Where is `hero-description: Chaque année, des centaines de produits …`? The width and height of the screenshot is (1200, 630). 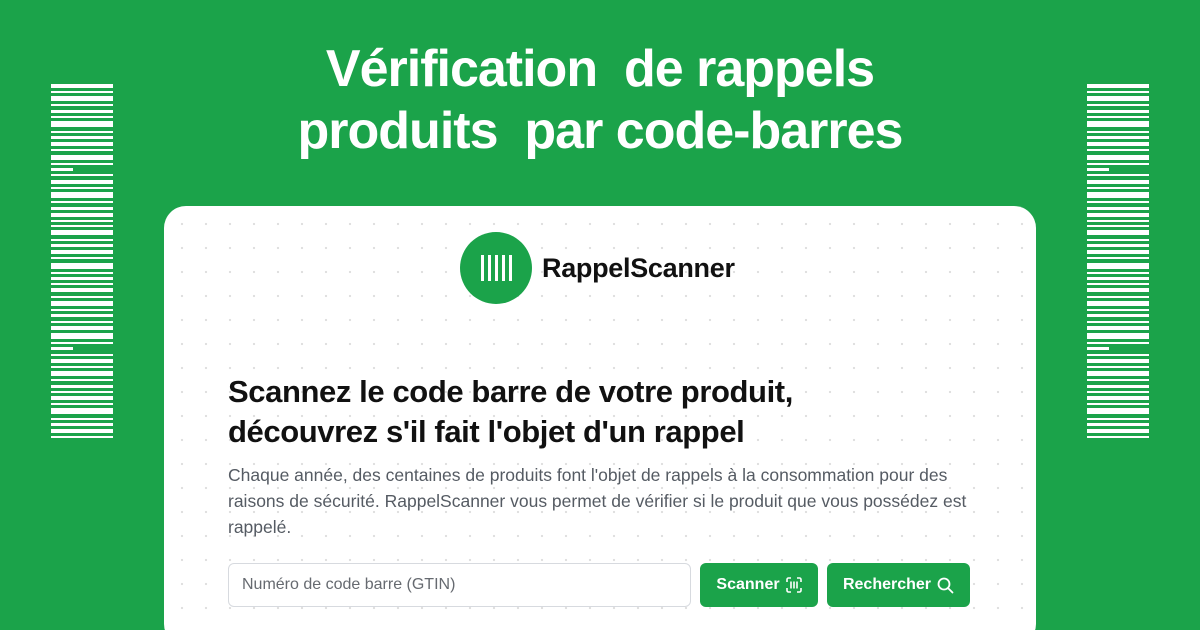
hero-description: Chaque année, des centaines de produits … is located at coordinates (597, 501).